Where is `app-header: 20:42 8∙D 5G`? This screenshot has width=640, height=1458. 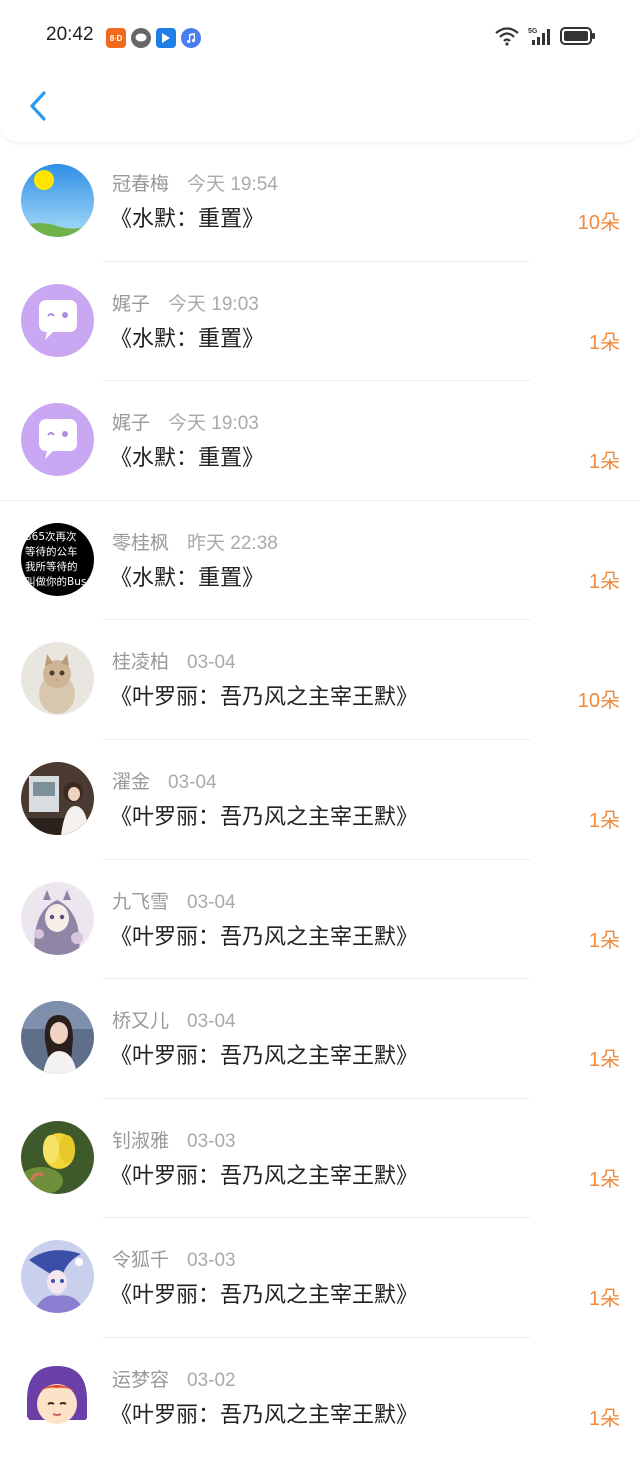 app-header: 20:42 8∙D 5G is located at coordinates (320, 71).